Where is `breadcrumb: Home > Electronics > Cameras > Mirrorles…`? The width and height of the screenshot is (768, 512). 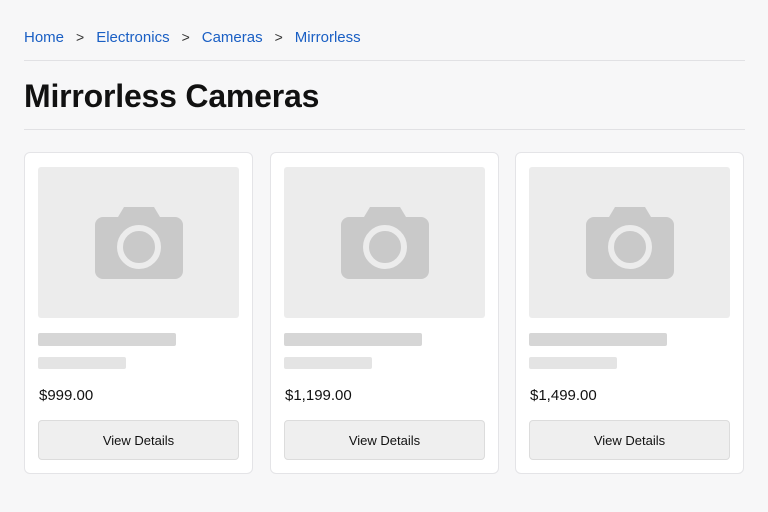 breadcrumb: Home > Electronics > Cameras > Mirrorles… is located at coordinates (192, 37).